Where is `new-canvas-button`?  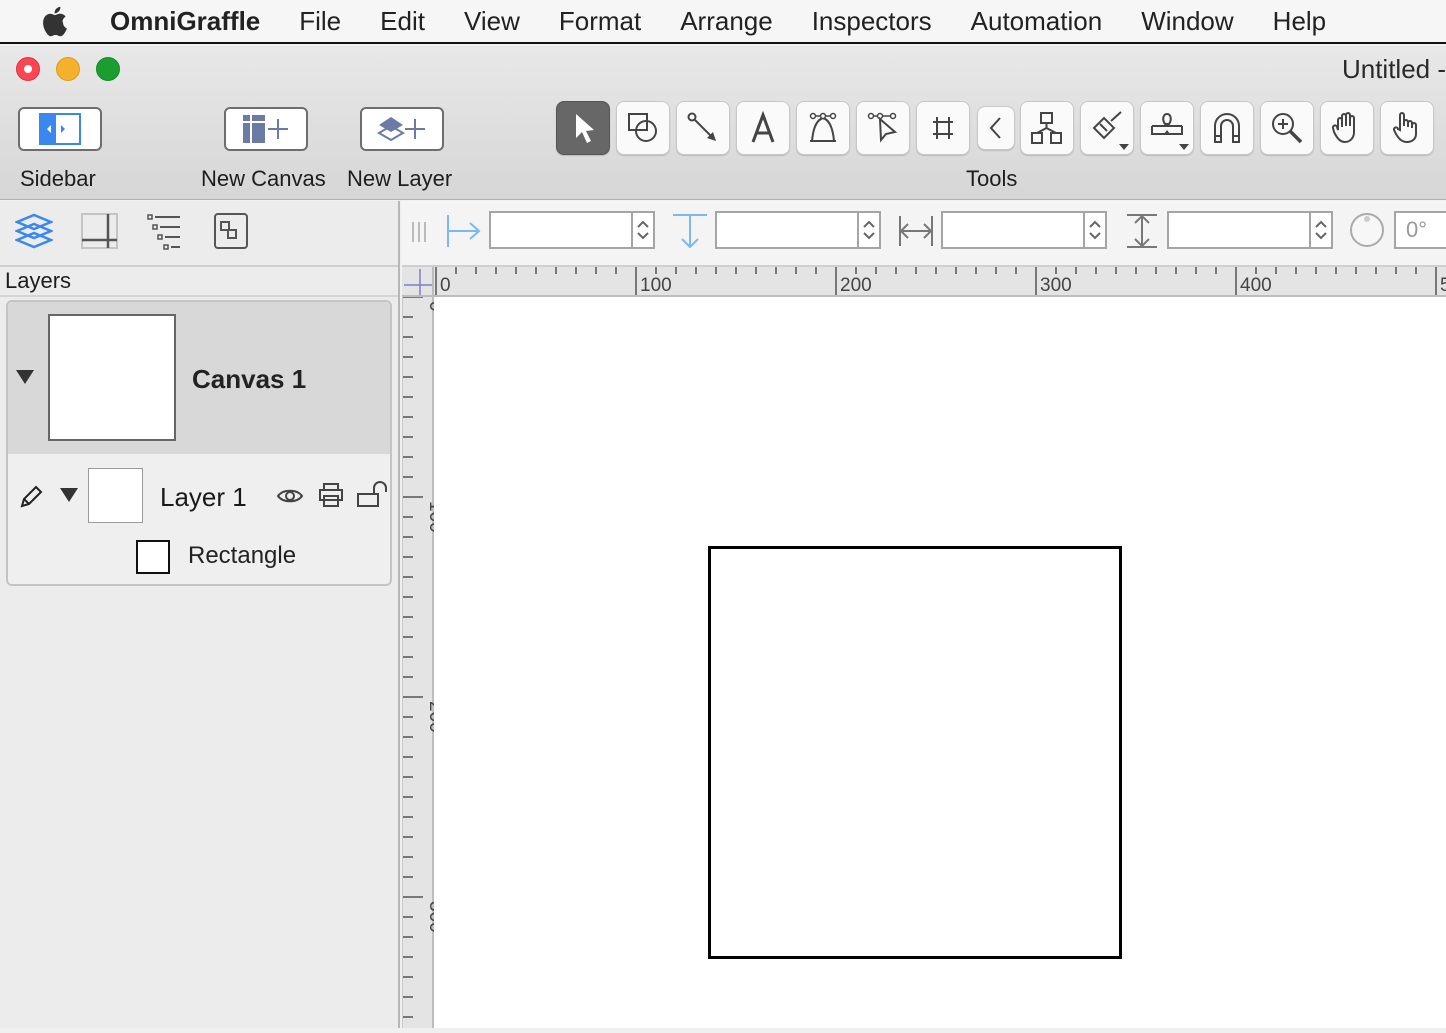 new-canvas-button is located at coordinates (266, 129).